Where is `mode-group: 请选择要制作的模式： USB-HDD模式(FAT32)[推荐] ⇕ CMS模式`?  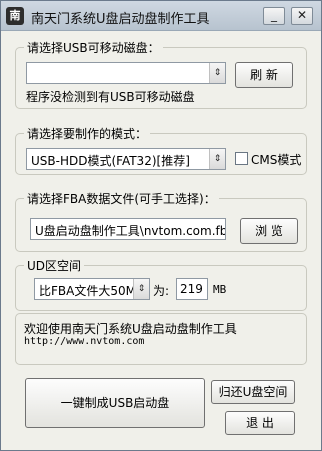 mode-group: 请选择要制作的模式： USB-HDD模式(FAT32)[推荐] ⇕ CMS模式 is located at coordinates (161, 150).